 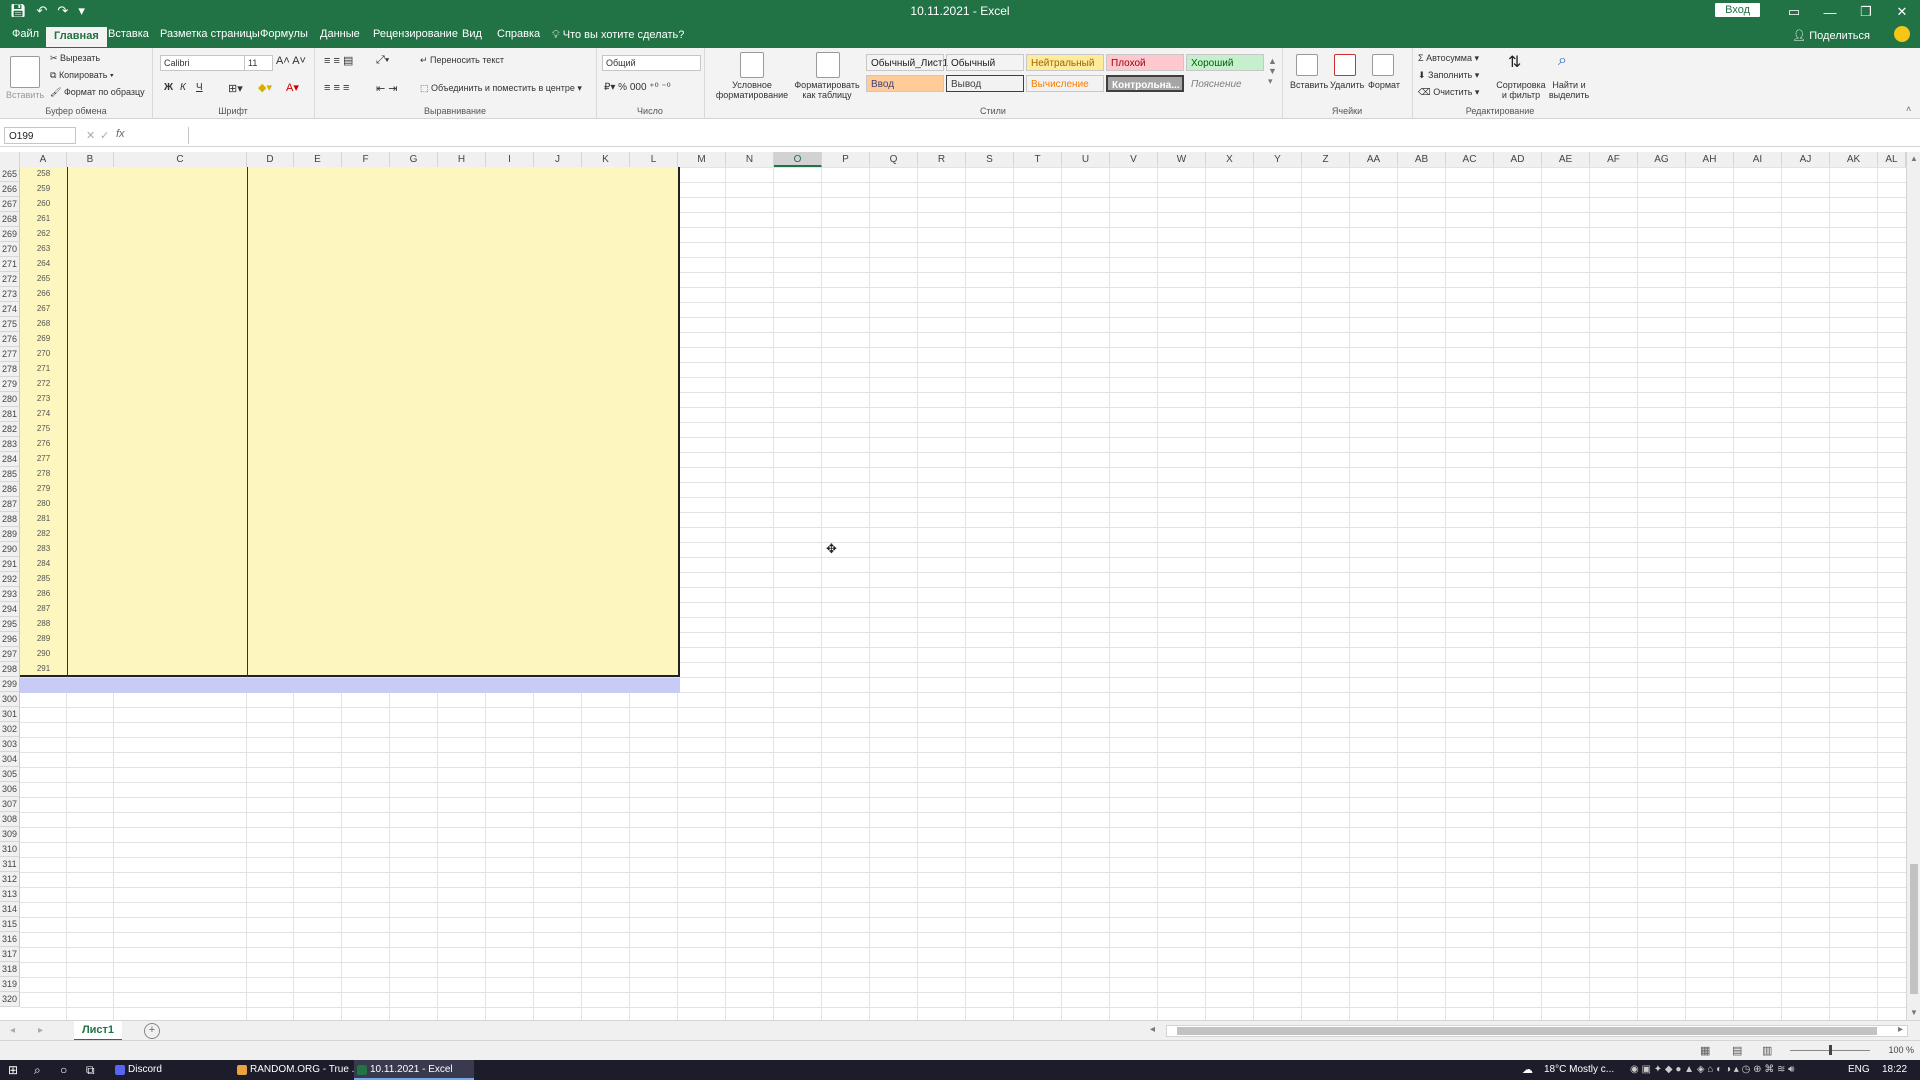 I want to click on font-name-combo: Calibri, so click(x=202, y=63).